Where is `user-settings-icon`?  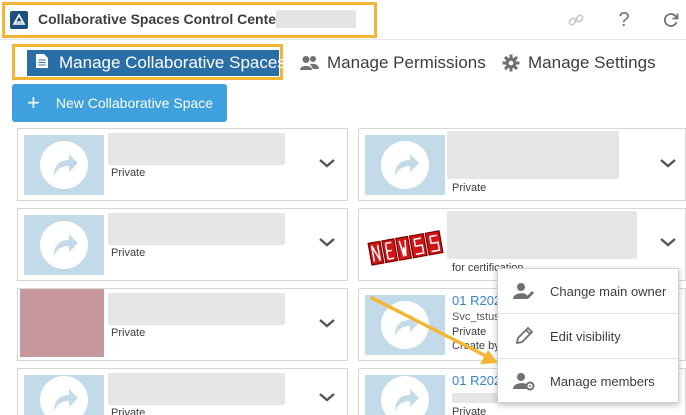 user-settings-icon is located at coordinates (524, 381).